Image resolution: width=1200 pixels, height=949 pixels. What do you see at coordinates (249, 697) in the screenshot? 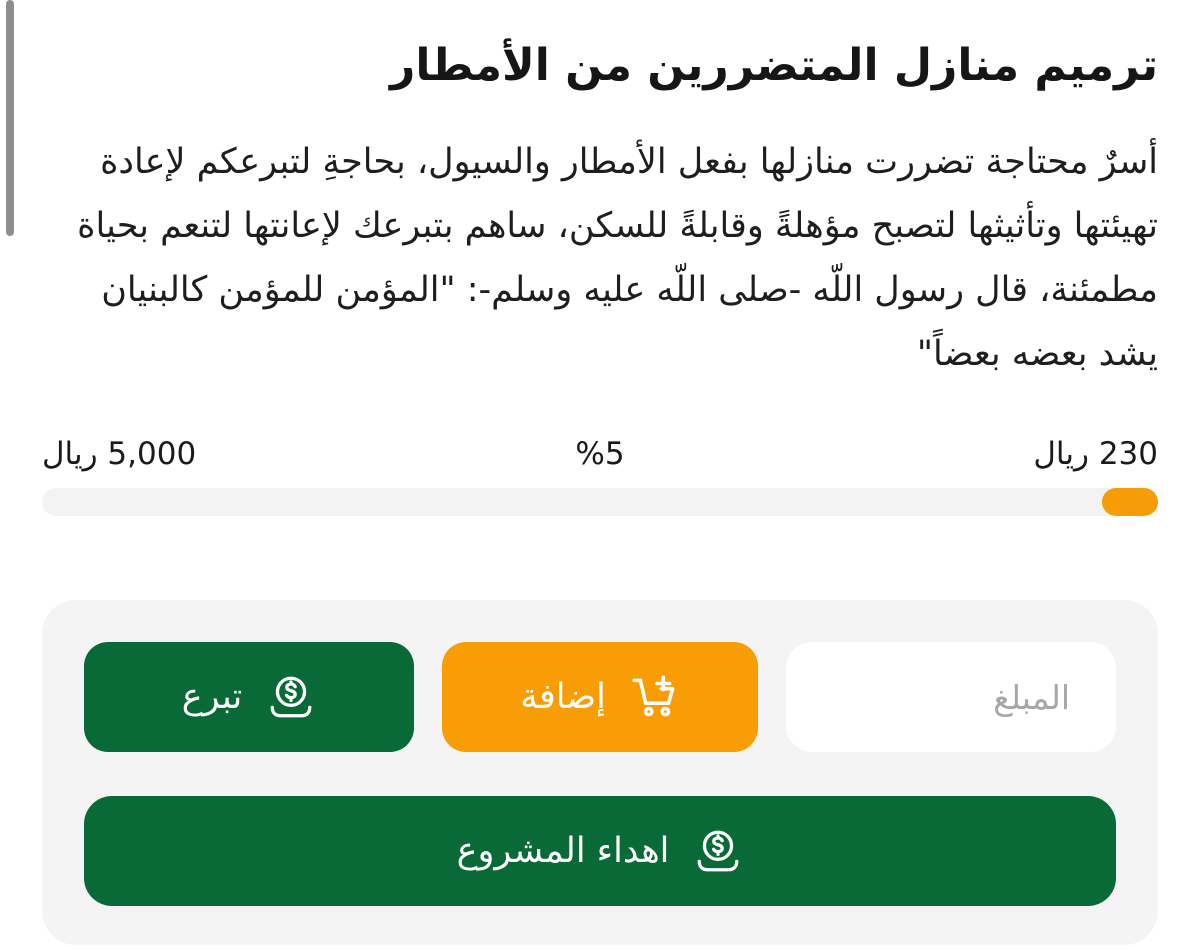
I see `donate-button: تبرع` at bounding box center [249, 697].